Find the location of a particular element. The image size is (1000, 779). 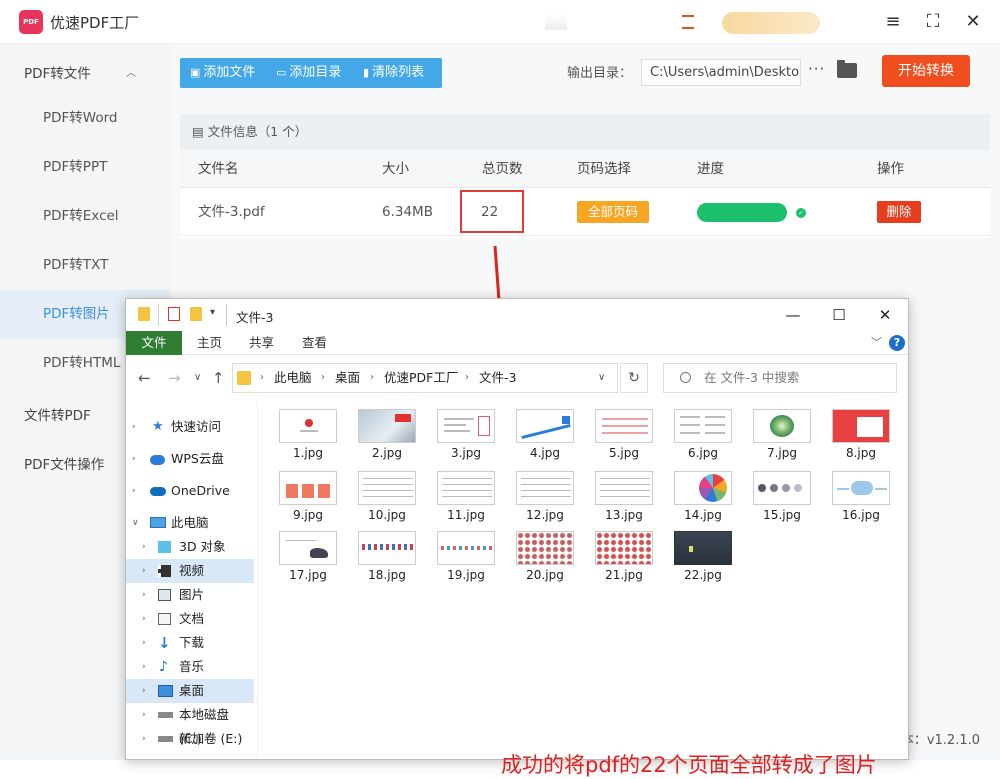

sidebar-item-word: PDF转Word is located at coordinates (85, 118).